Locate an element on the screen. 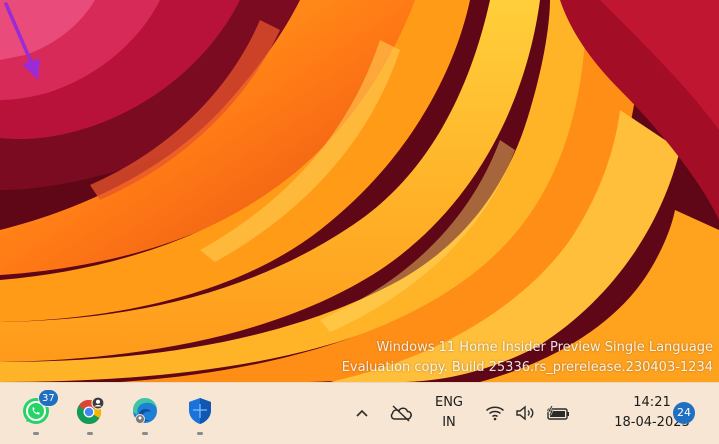 The image size is (719, 444). shield-icon is located at coordinates (200, 411).